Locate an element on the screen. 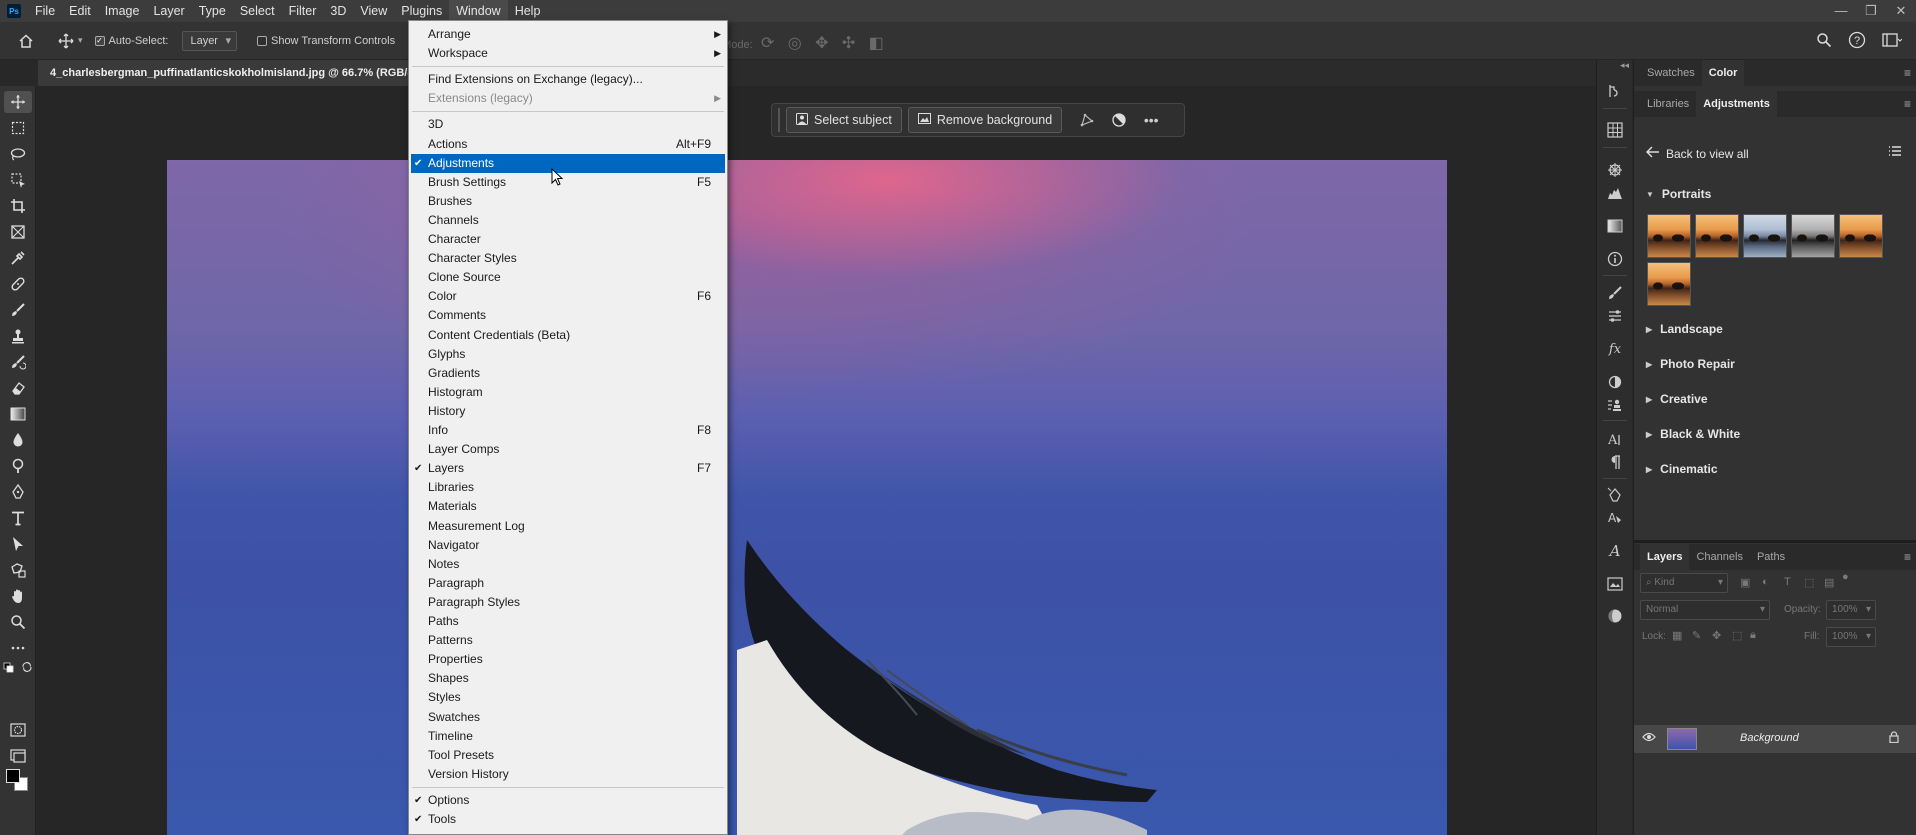 Image resolution: width=1916 pixels, height=835 pixels. window-menu-item-paths: Paths is located at coordinates (568, 621).